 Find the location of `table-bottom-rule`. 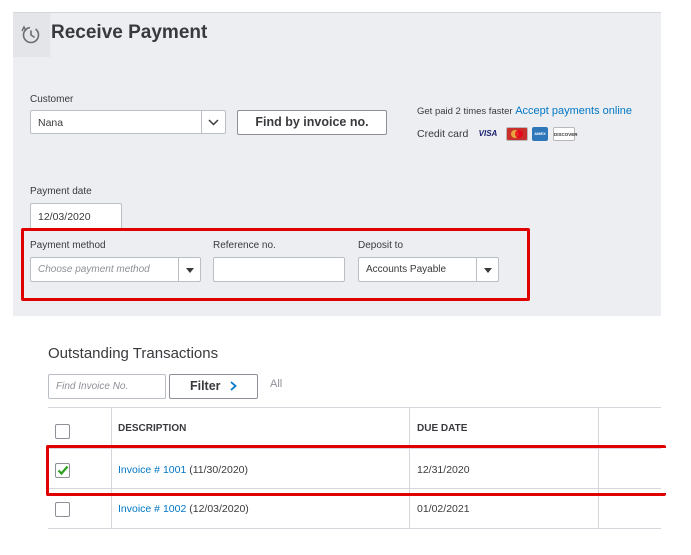

table-bottom-rule is located at coordinates (354, 528).